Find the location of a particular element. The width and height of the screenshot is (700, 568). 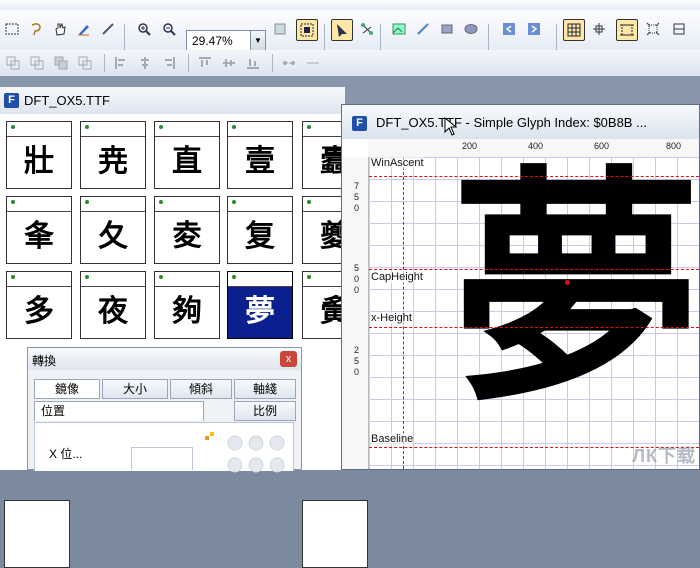

select-rect-icon is located at coordinates (12, 29).